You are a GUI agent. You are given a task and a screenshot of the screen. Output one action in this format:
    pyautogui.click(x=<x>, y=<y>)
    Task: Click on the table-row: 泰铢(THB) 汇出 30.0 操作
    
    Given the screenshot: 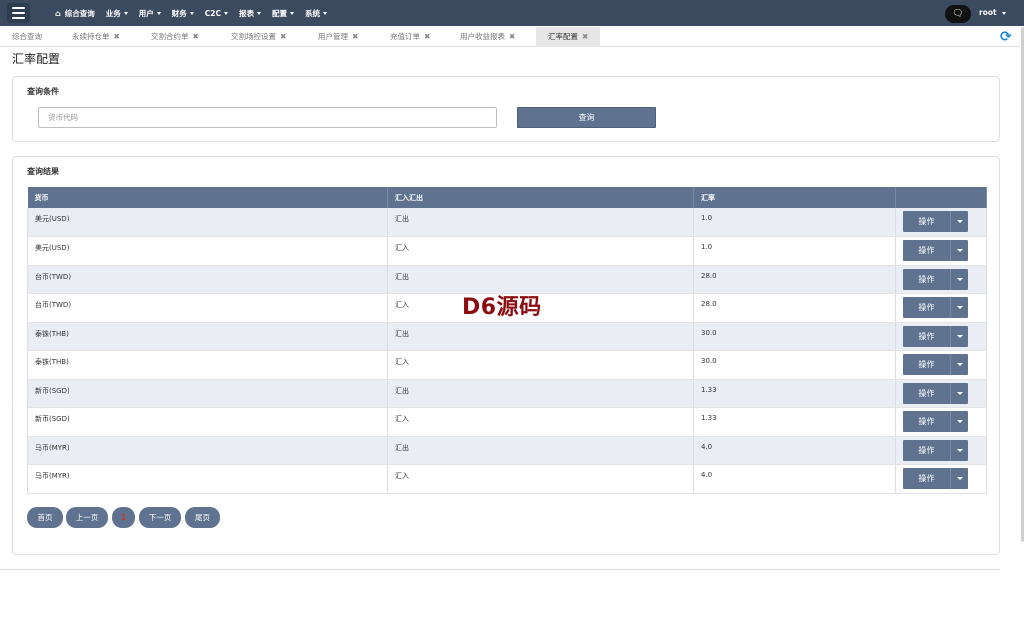 What is the action you would take?
    pyautogui.click(x=507, y=336)
    